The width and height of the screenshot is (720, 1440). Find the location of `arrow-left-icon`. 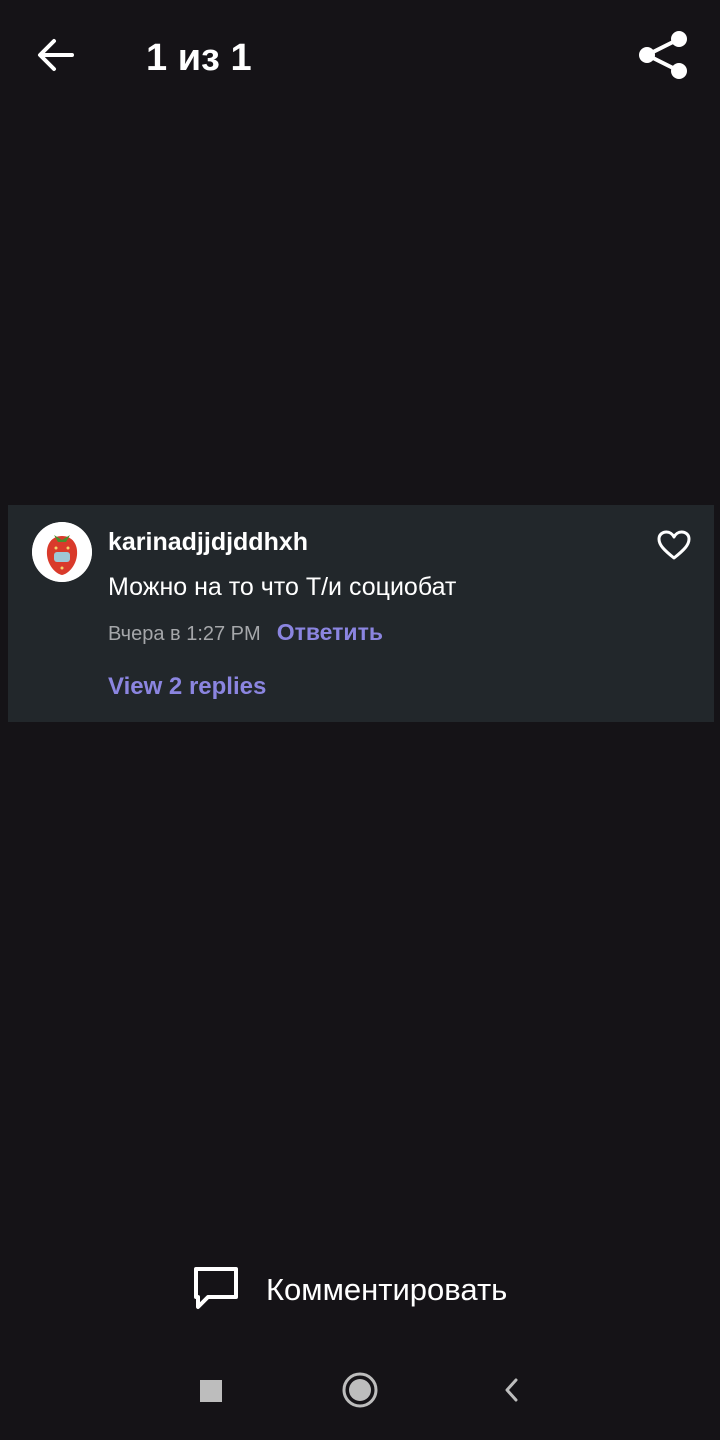

arrow-left-icon is located at coordinates (56, 57).